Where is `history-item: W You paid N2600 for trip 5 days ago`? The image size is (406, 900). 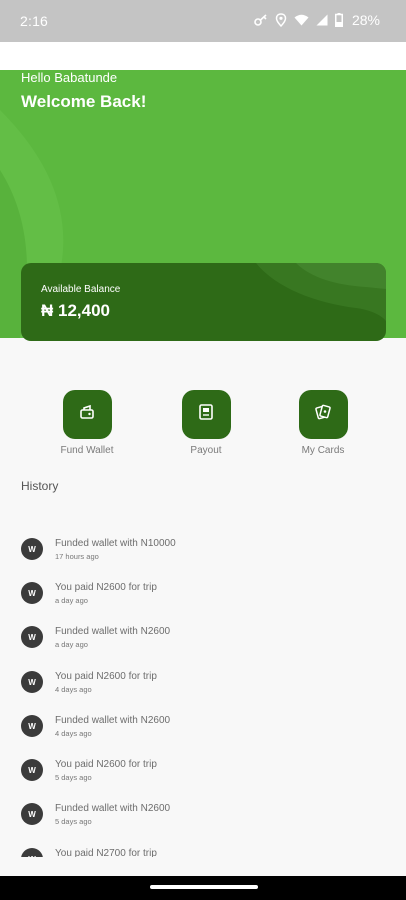
history-item: W You paid N2600 for trip 5 days ago is located at coordinates (201, 768).